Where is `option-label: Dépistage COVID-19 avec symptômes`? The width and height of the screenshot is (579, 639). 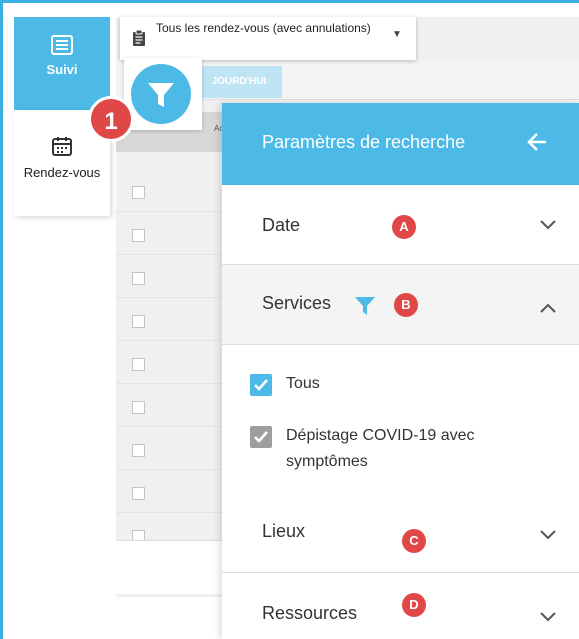 option-label: Dépistage COVID-19 avec symptômes is located at coordinates (380, 448).